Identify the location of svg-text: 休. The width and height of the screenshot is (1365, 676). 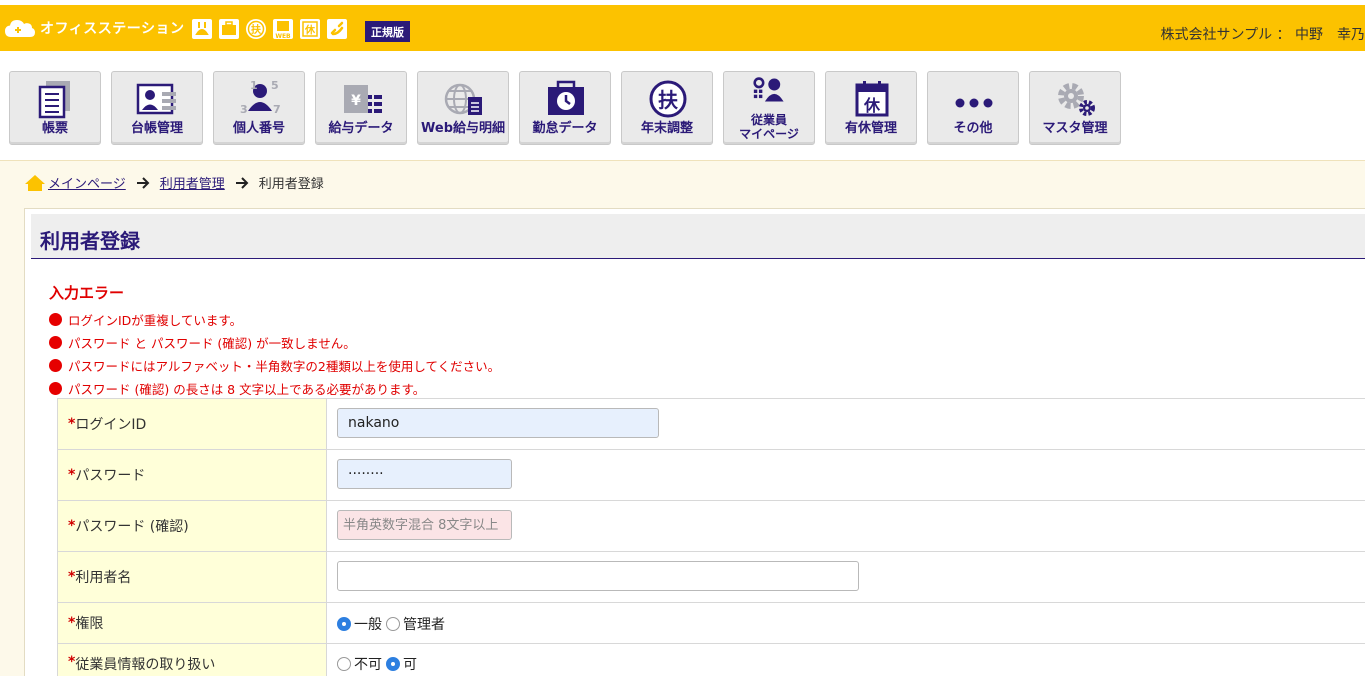
(872, 105).